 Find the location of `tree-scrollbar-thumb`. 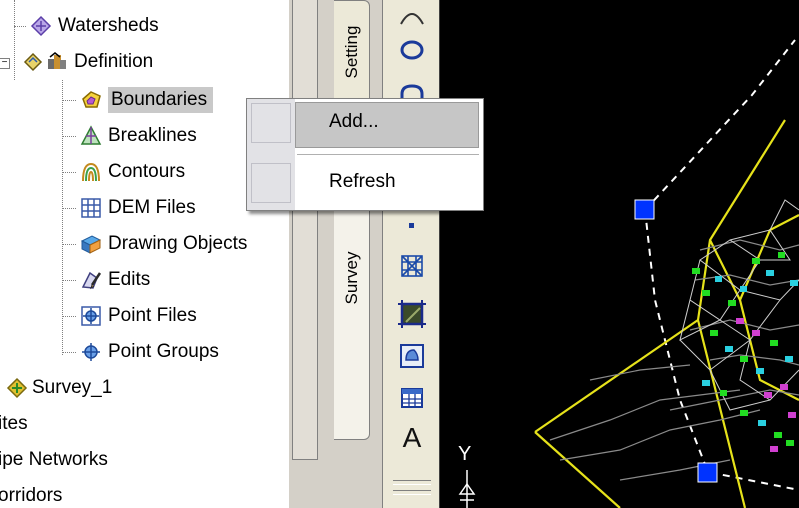

tree-scrollbar-thumb is located at coordinates (305, 230).